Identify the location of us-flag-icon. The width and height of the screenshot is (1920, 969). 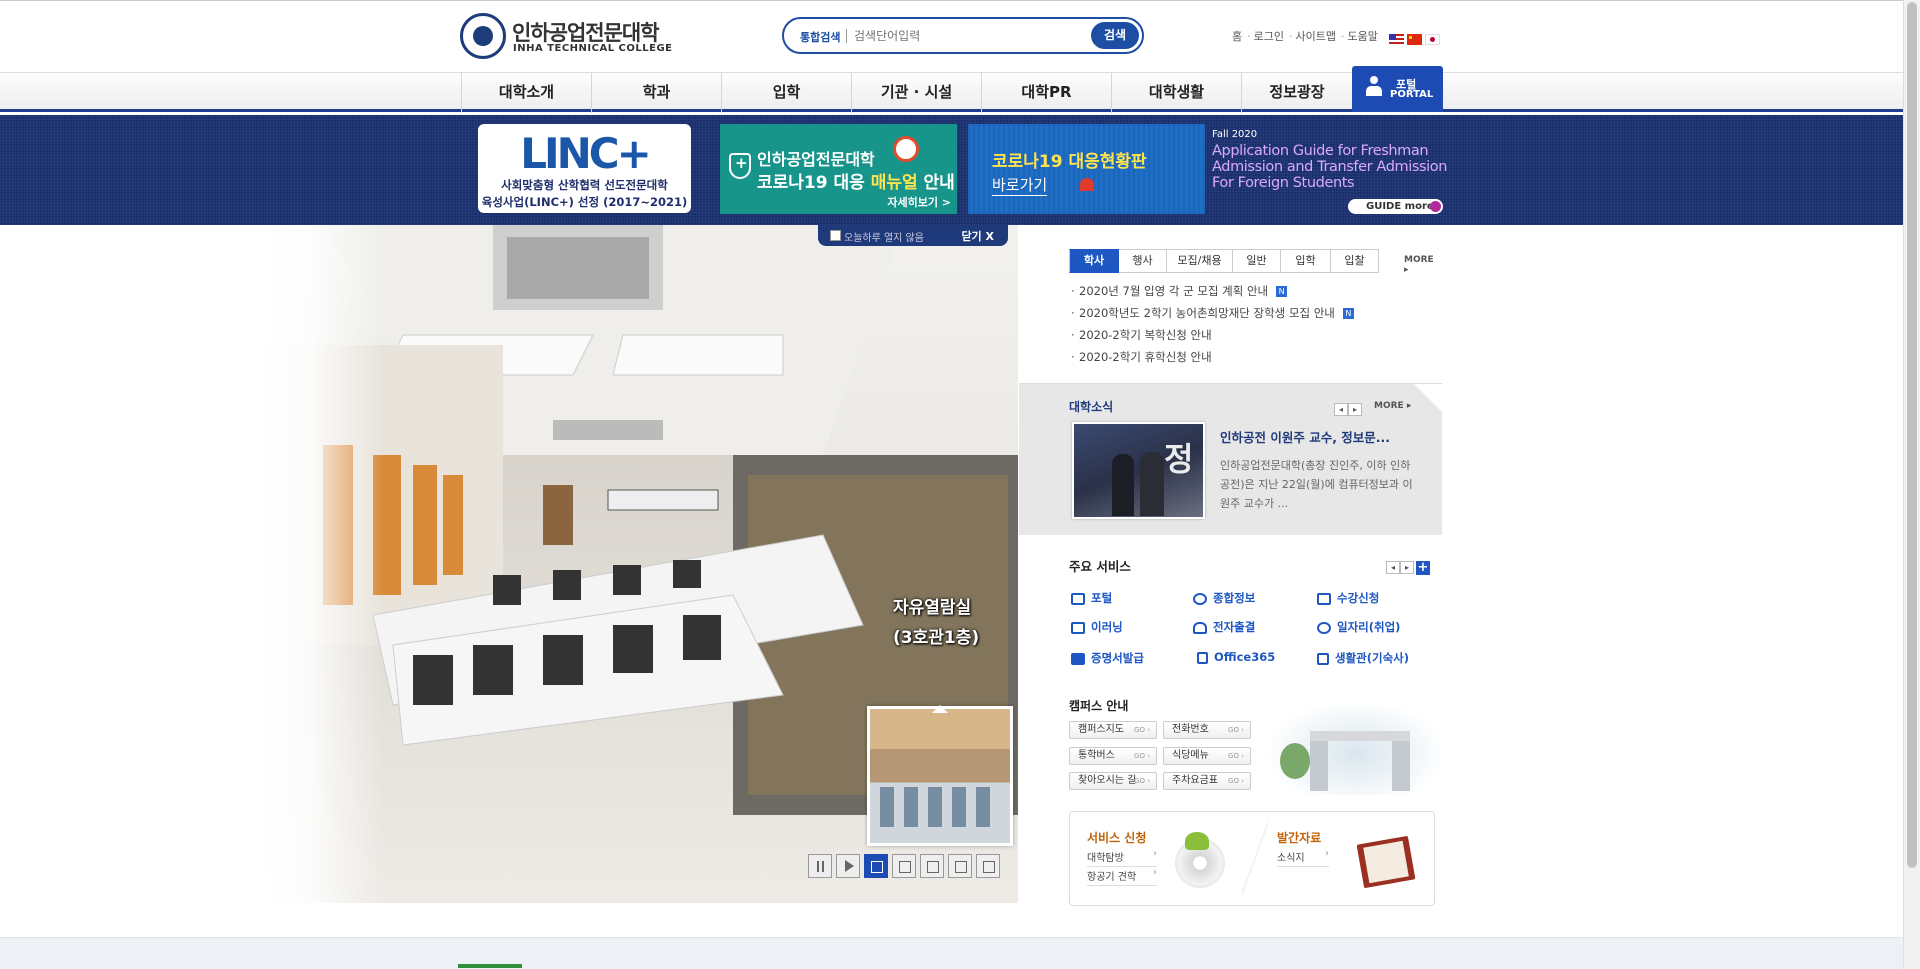
(1396, 39).